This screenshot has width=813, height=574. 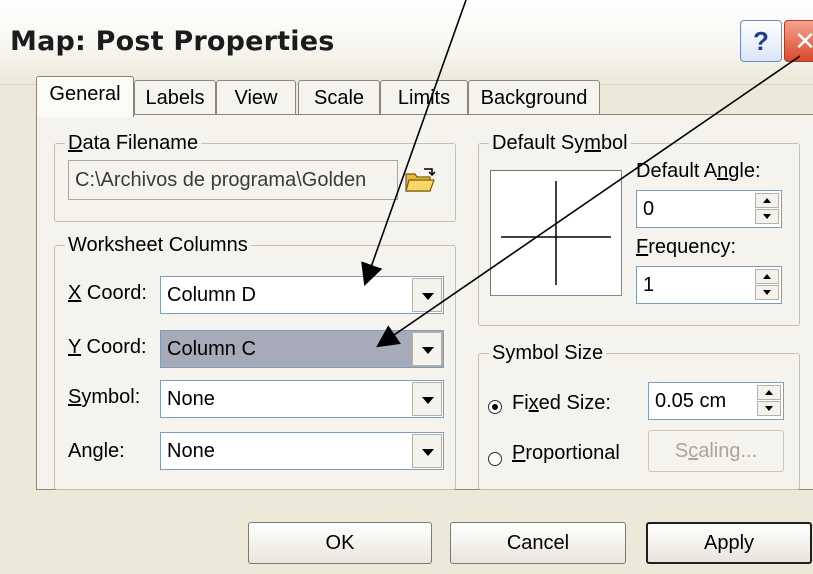 I want to click on symbol-select: None, so click(x=302, y=399).